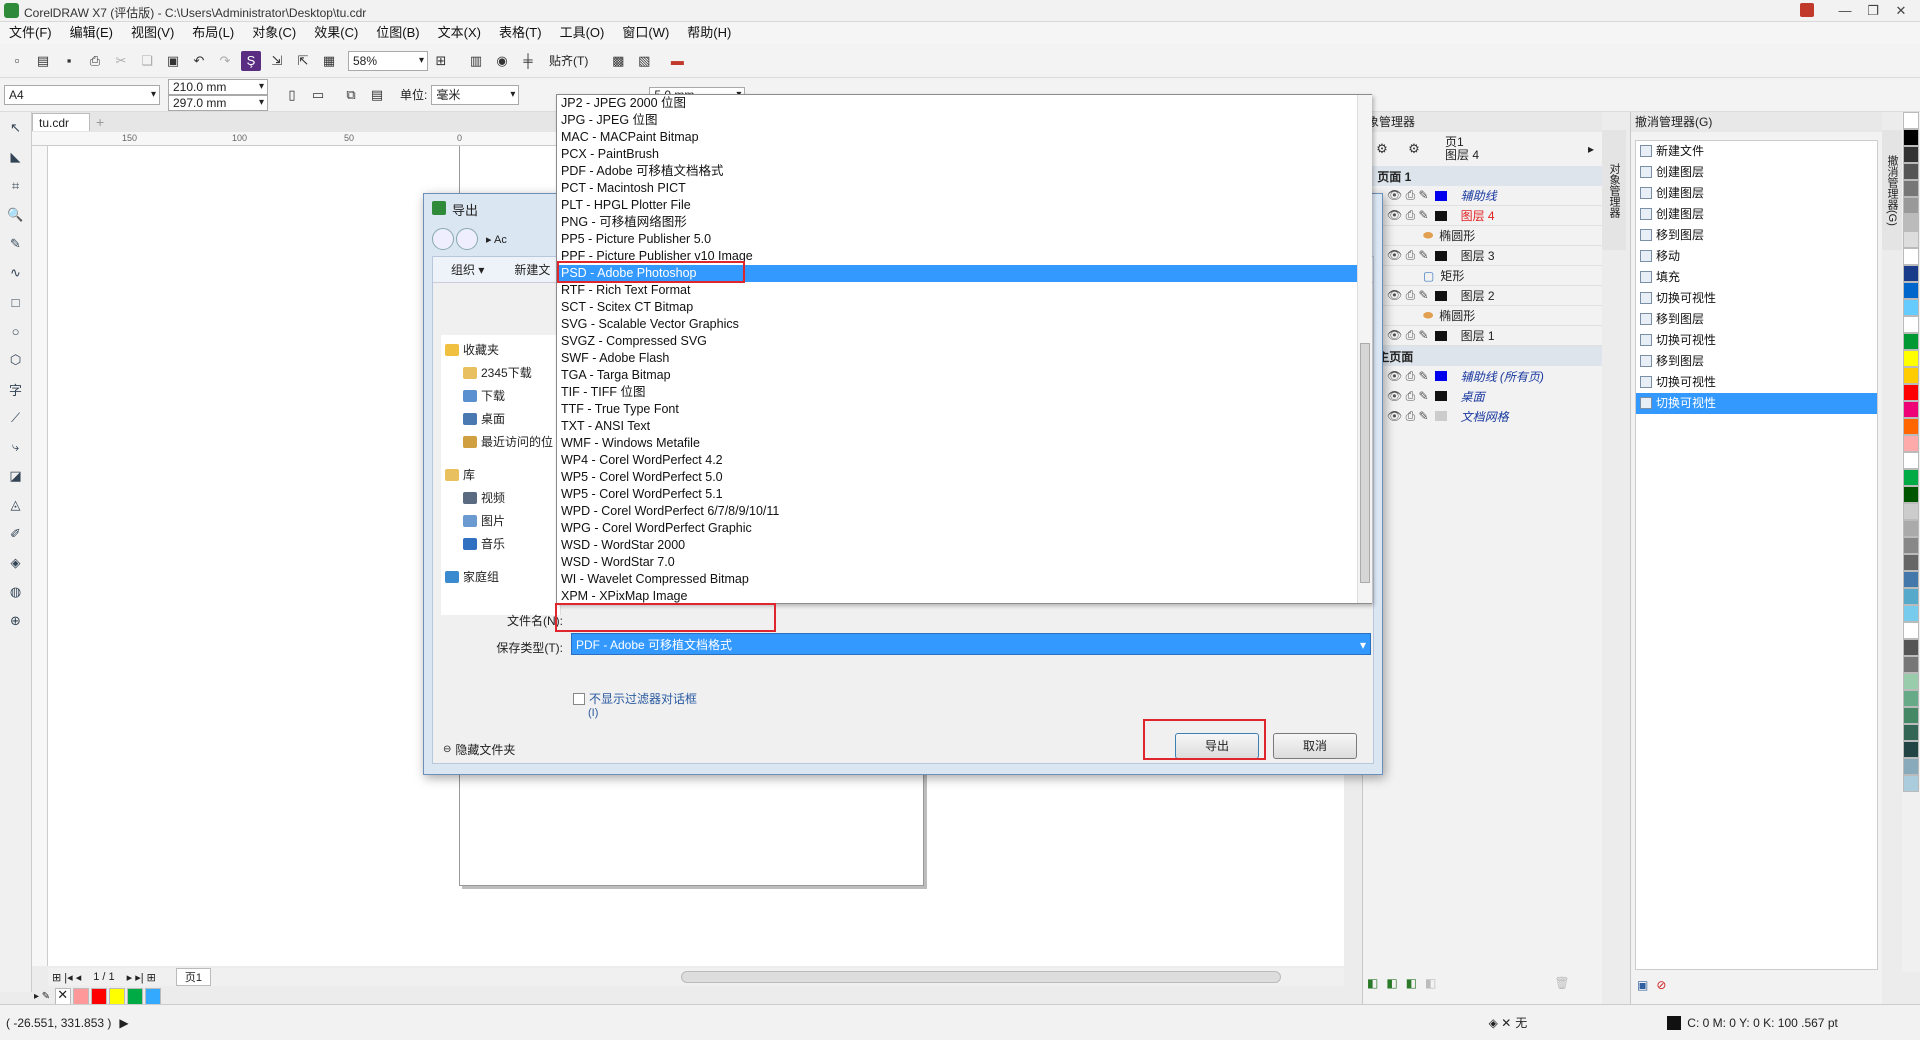 The width and height of the screenshot is (1920, 1040). Describe the element at coordinates (147, 61) in the screenshot. I see `copy-icon: ❏` at that location.